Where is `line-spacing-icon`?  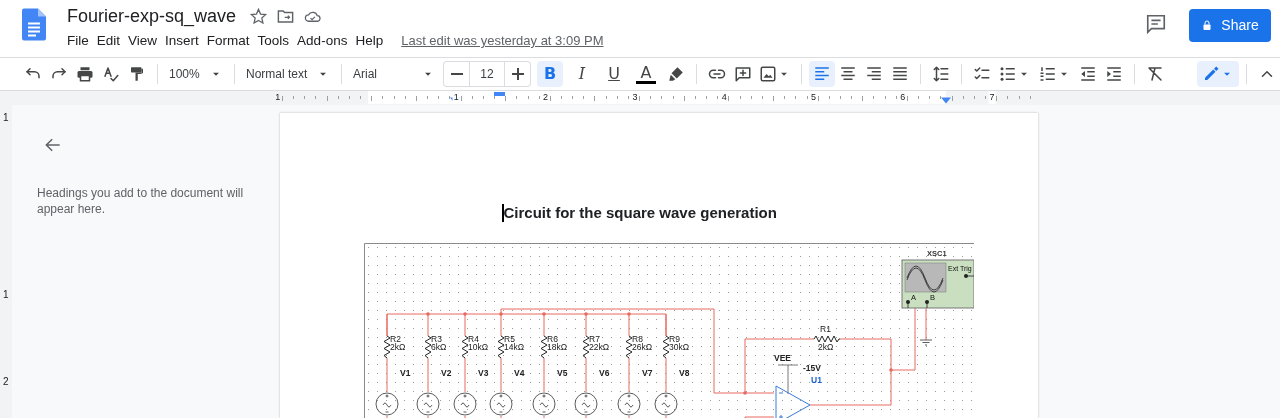
line-spacing-icon is located at coordinates (941, 74).